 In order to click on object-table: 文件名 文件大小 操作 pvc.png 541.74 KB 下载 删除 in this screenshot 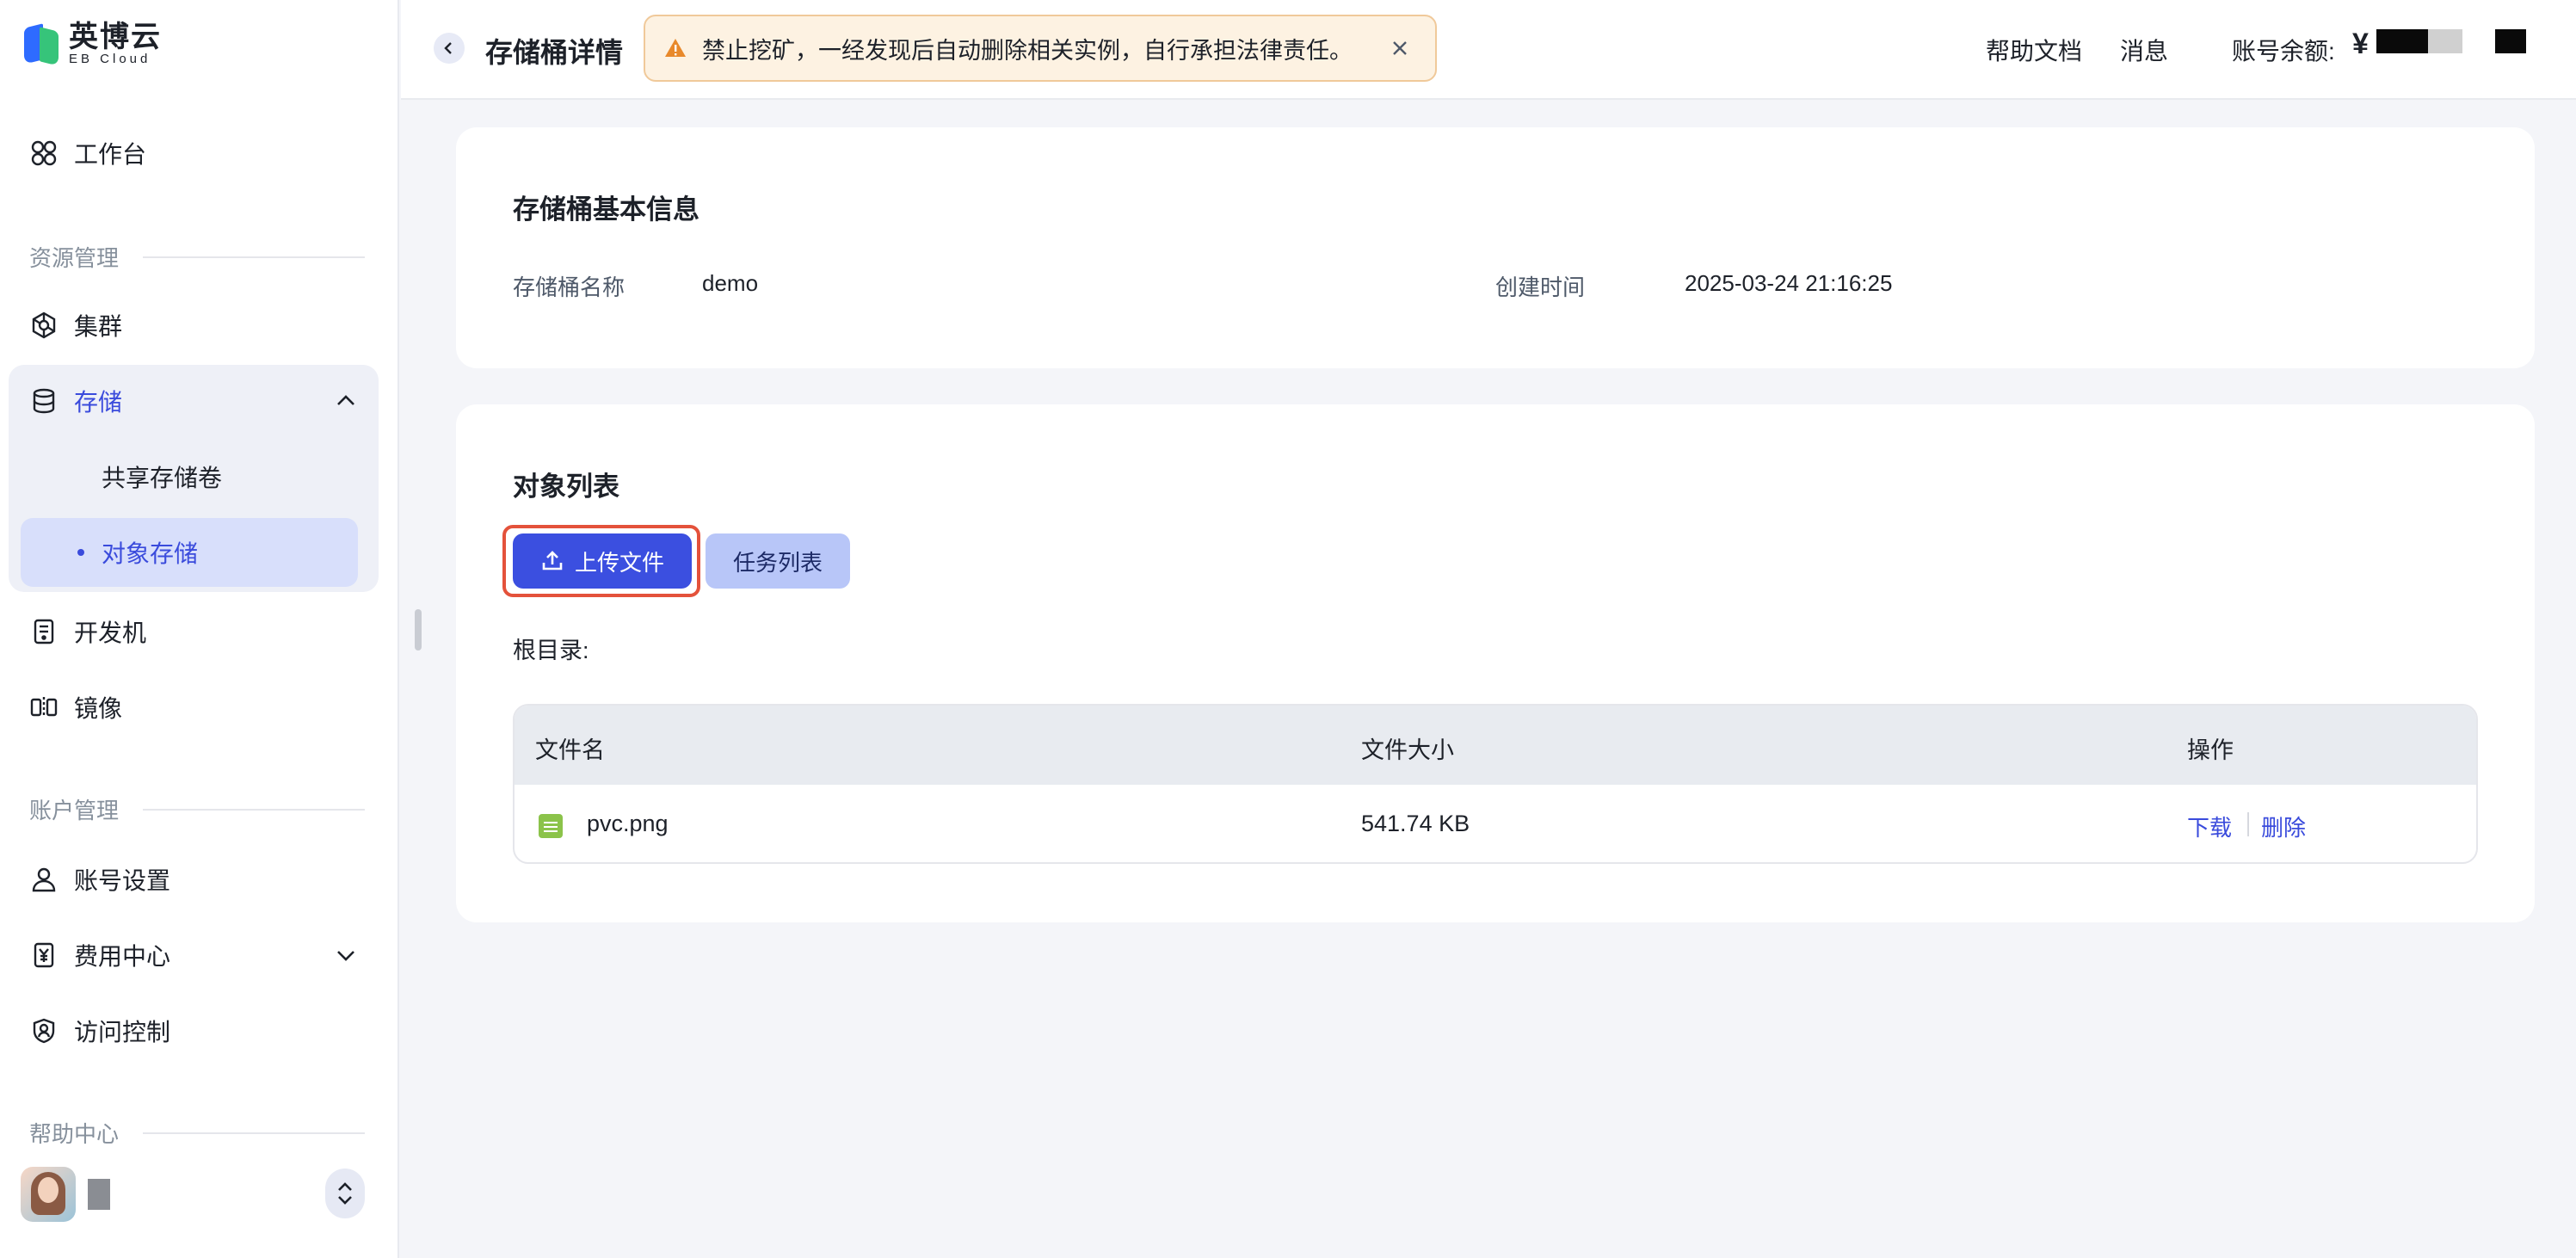, I will do `click(1496, 784)`.